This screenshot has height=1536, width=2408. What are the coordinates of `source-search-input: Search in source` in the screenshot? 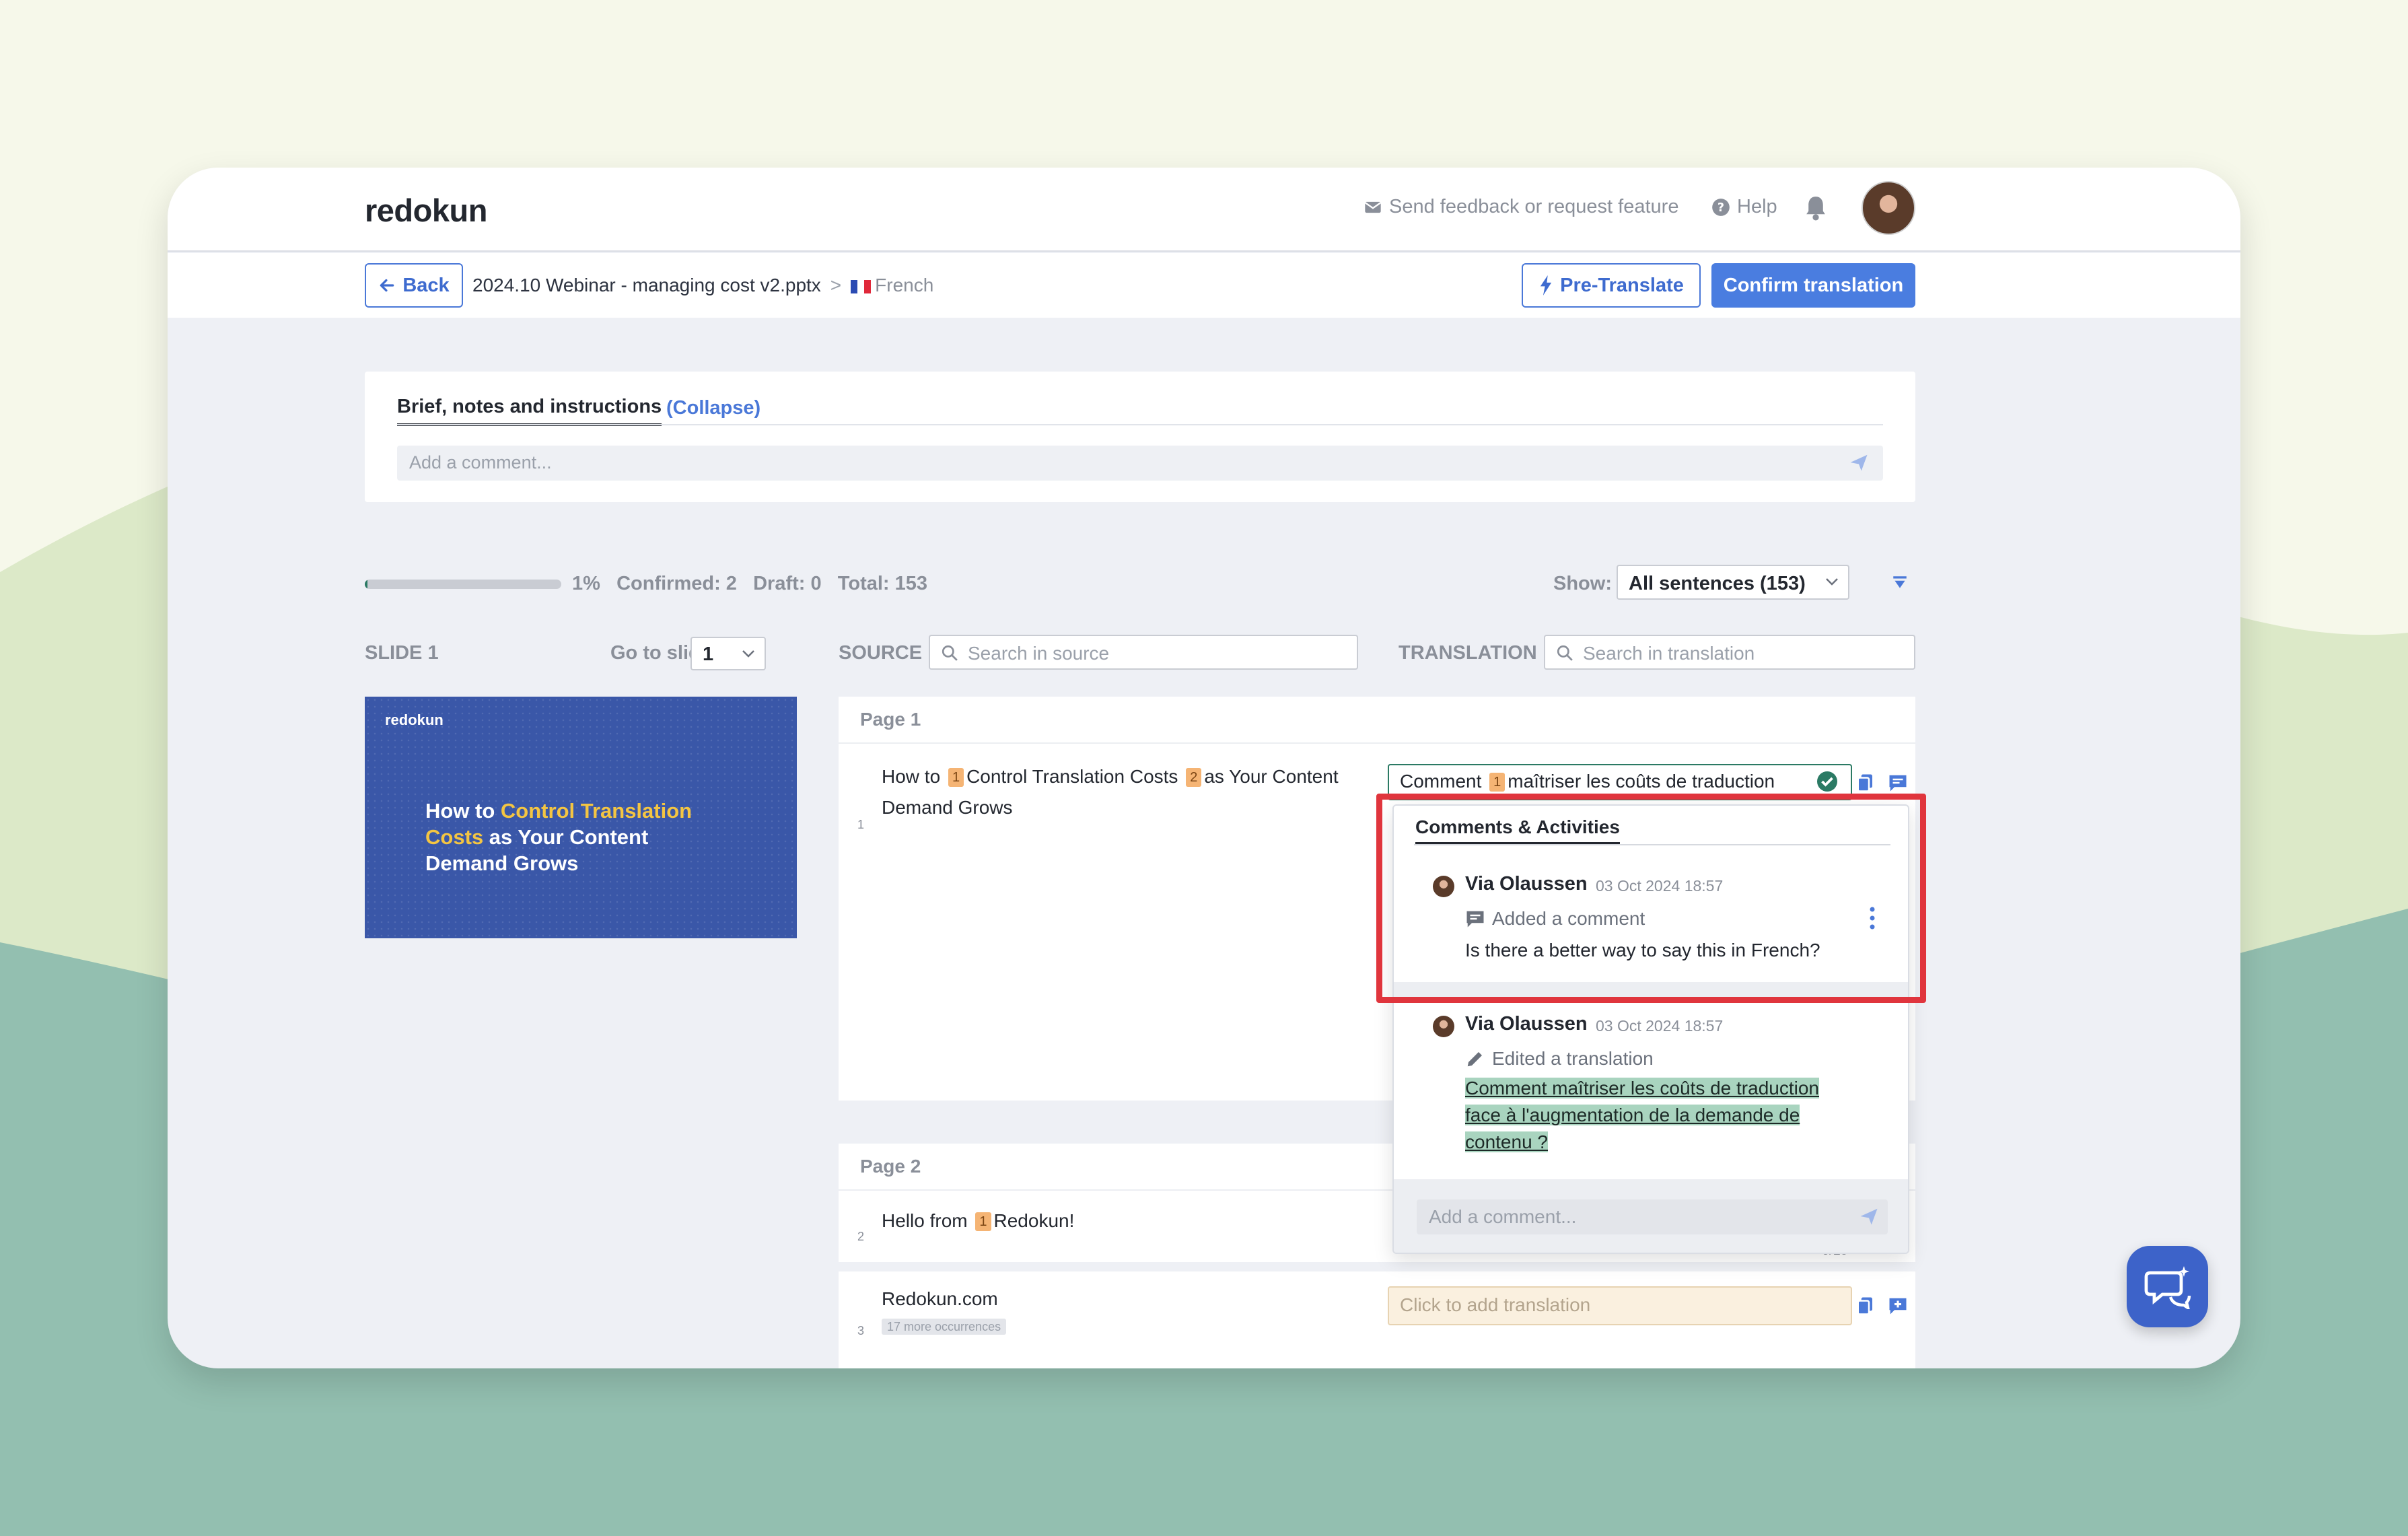 It's located at (1143, 652).